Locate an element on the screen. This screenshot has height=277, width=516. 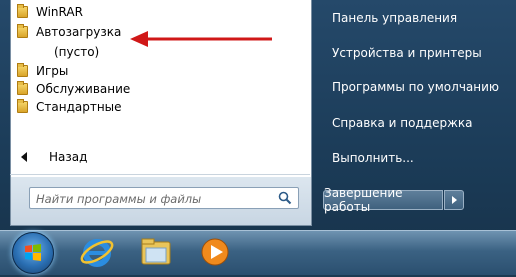
search-box is located at coordinates (164, 198).